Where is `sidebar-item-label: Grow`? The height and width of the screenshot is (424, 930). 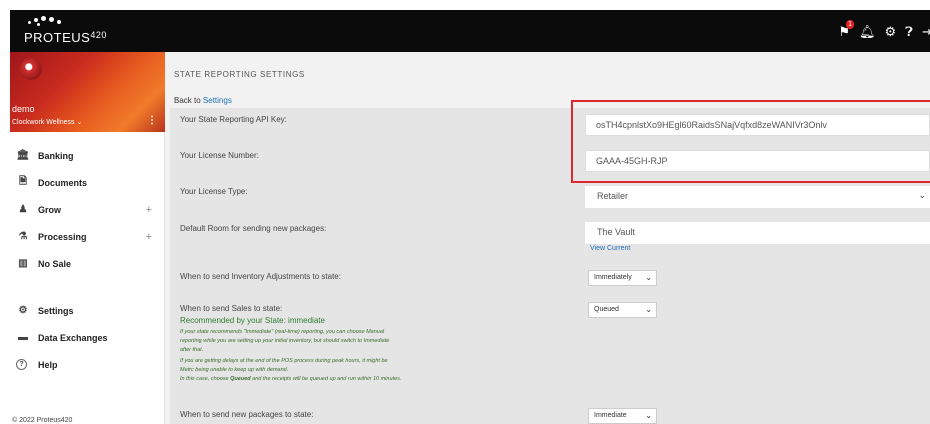 sidebar-item-label: Grow is located at coordinates (50, 209).